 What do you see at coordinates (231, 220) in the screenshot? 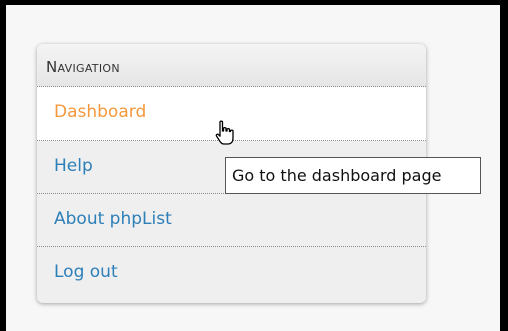
I see `nav-item-about-phplist: About phpList` at bounding box center [231, 220].